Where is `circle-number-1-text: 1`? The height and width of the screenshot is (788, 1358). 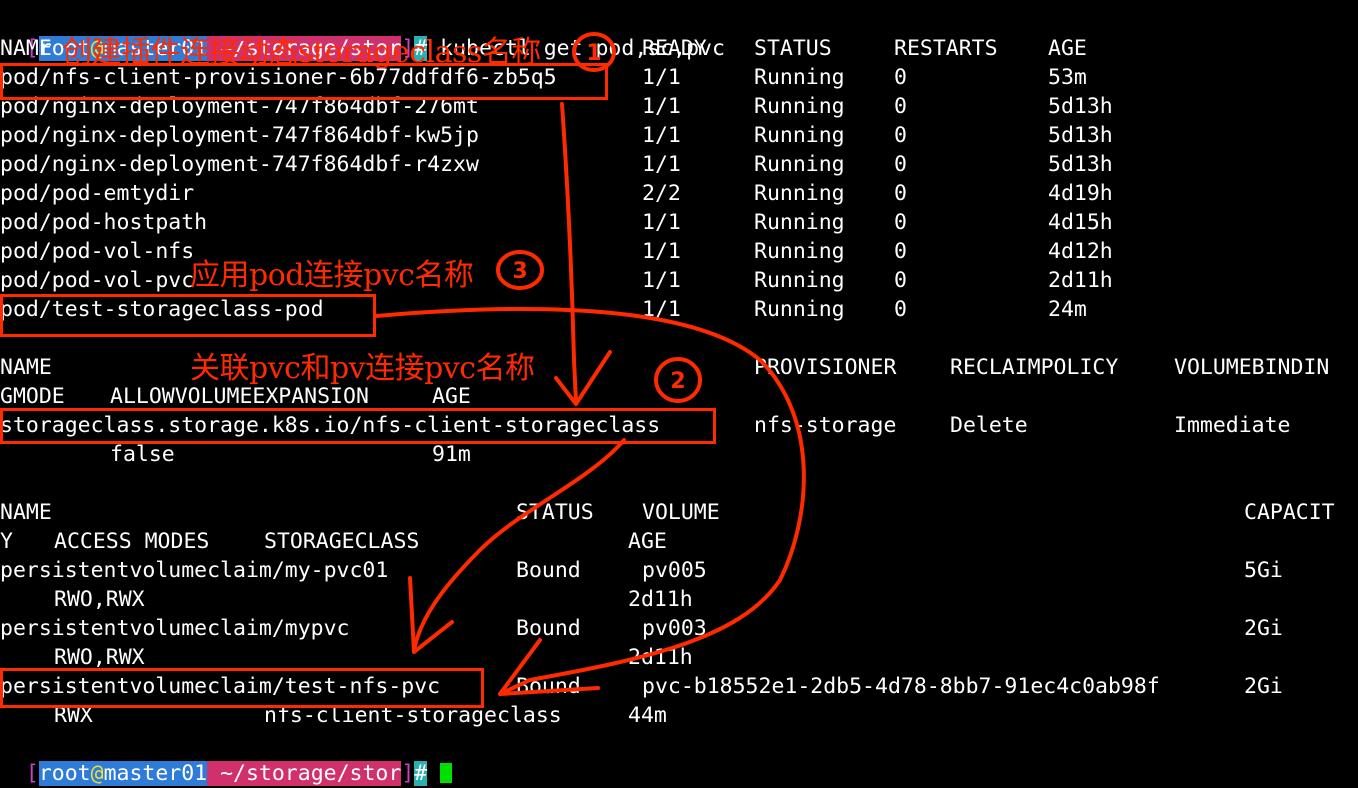
circle-number-1-text: 1 is located at coordinates (593, 53).